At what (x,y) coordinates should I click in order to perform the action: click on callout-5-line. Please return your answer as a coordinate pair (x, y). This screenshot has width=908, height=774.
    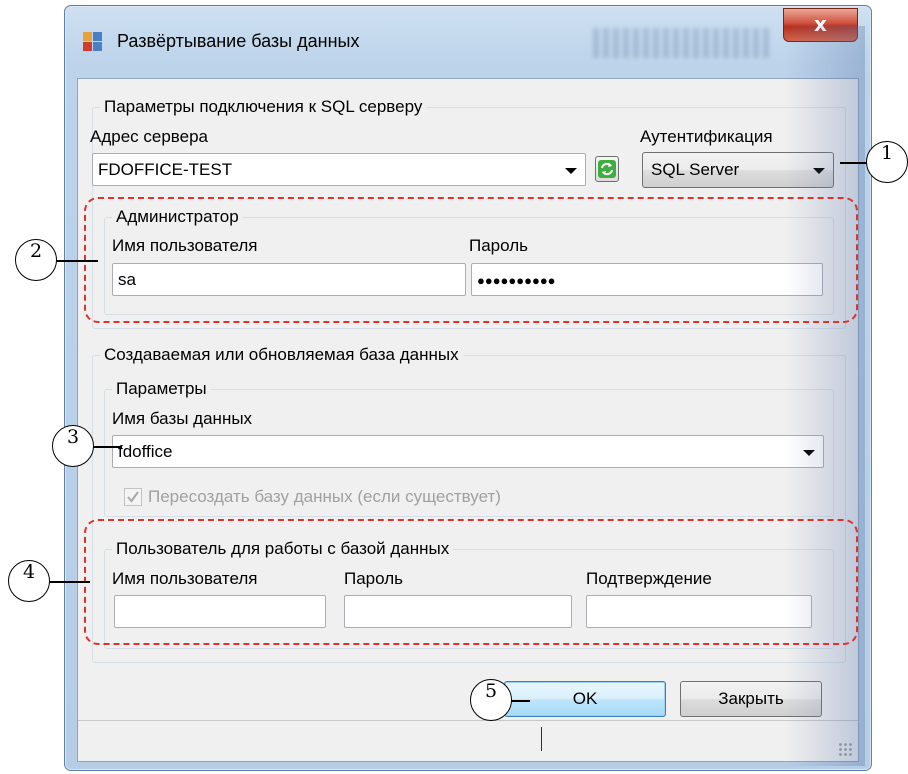
    Looking at the image, I should click on (520, 701).